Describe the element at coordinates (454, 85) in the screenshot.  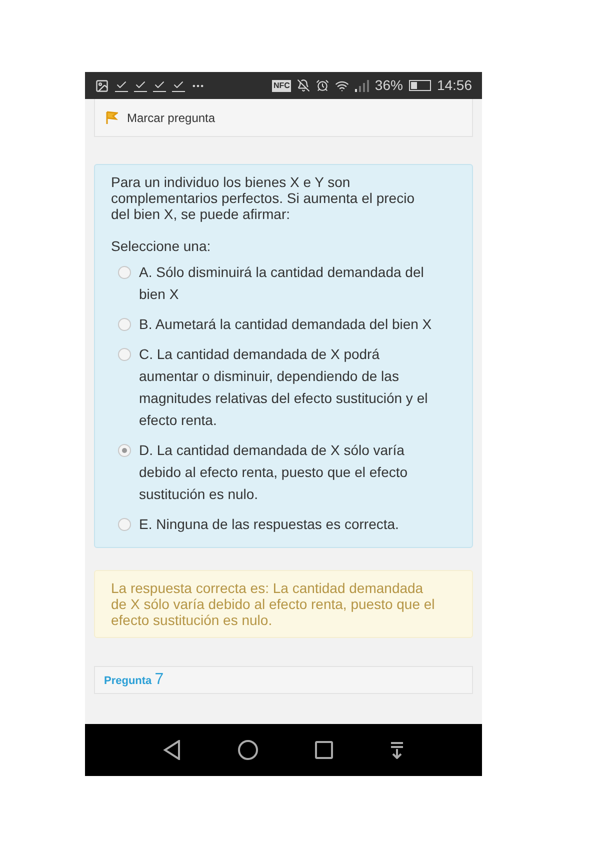
I see `clock-time: 14:56` at that location.